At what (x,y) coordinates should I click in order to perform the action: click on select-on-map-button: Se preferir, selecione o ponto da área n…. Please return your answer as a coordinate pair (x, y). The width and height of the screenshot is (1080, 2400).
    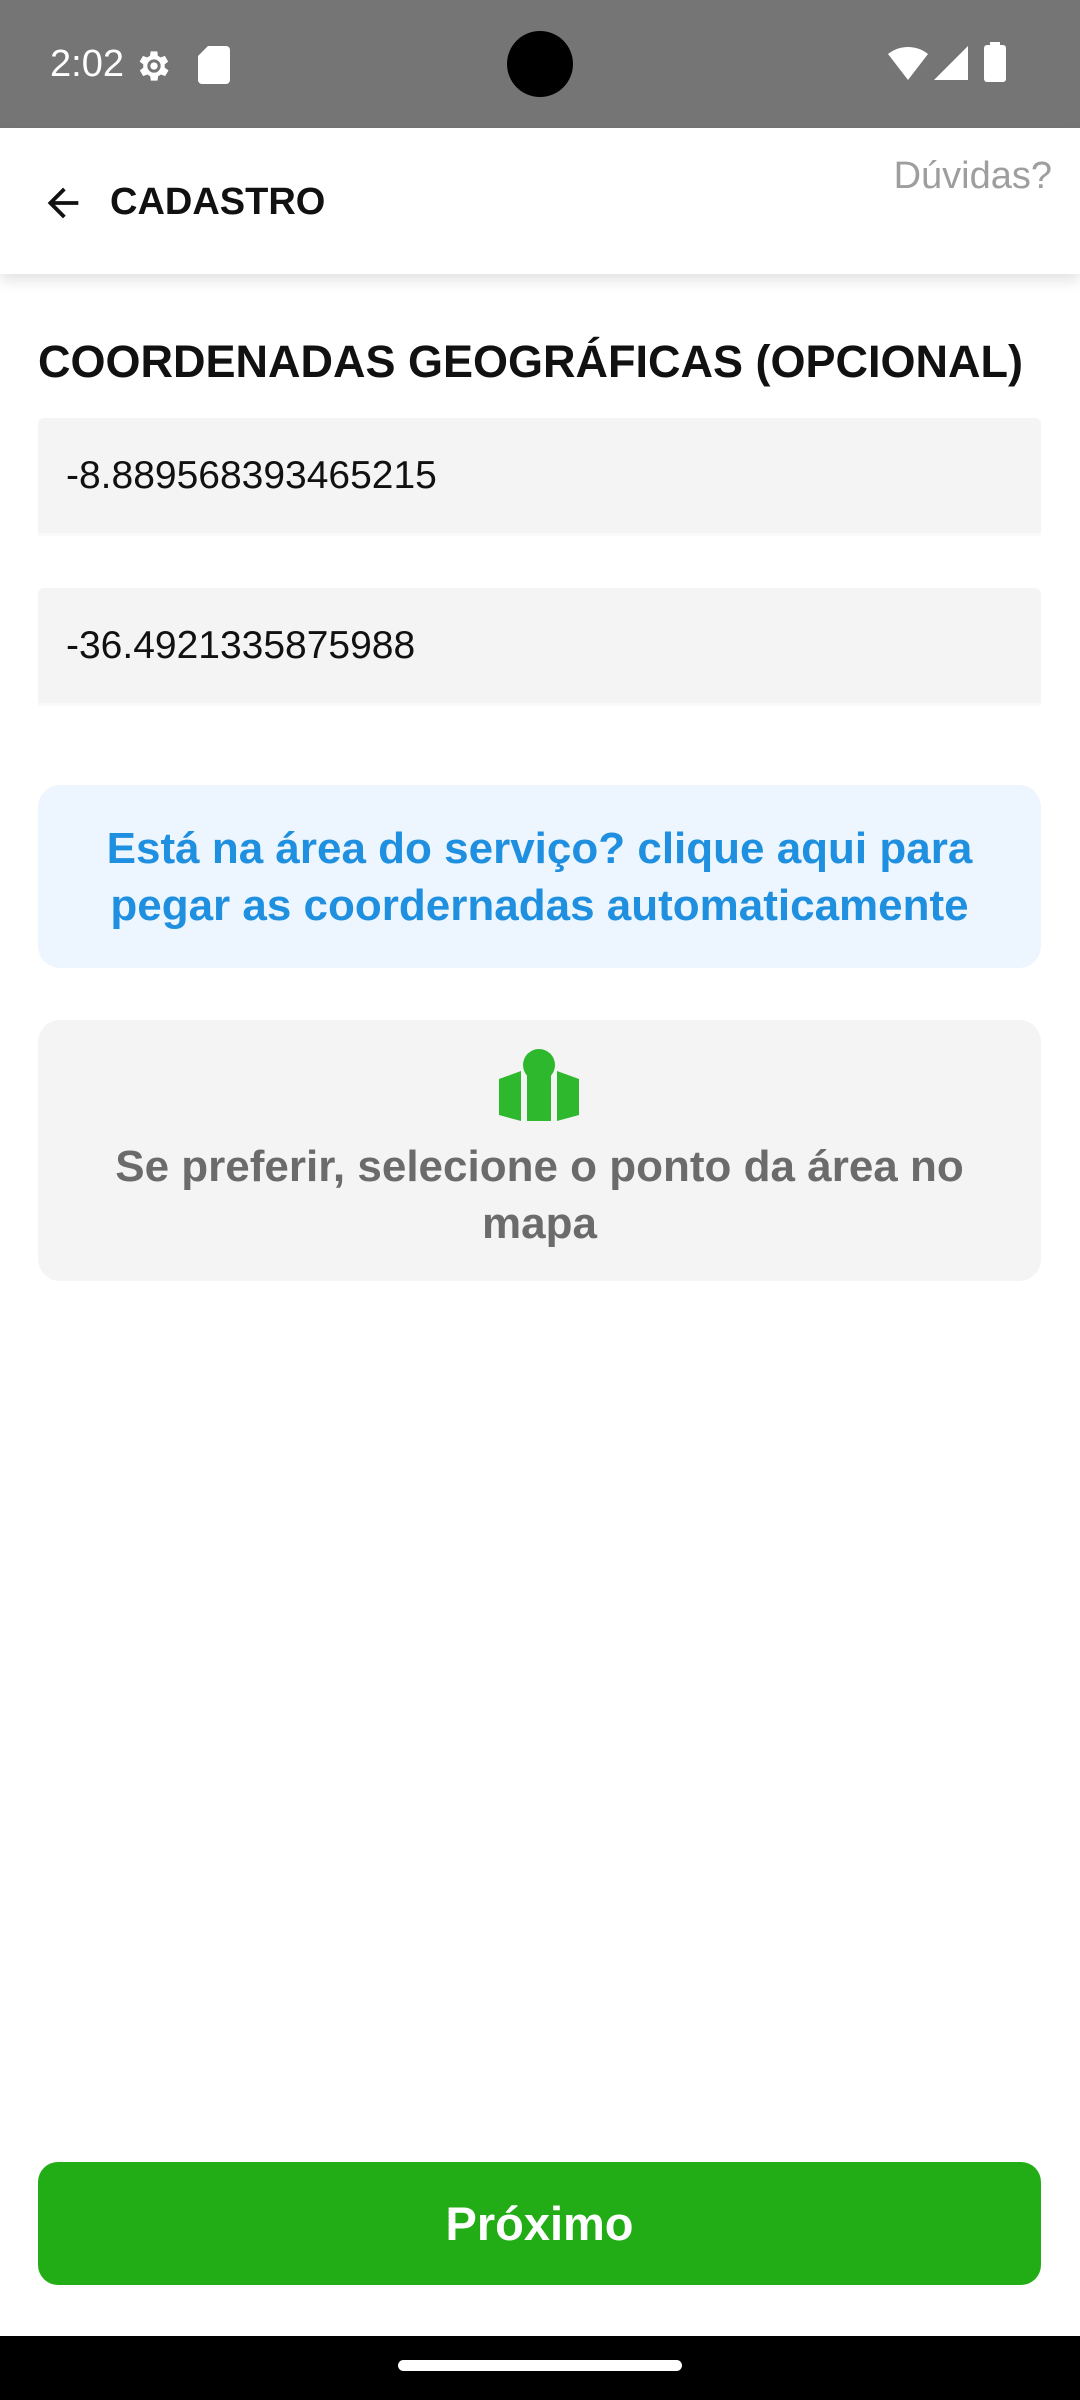
    Looking at the image, I should click on (539, 1150).